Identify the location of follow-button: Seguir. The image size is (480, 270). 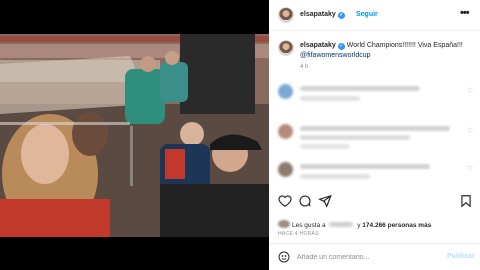
(367, 14).